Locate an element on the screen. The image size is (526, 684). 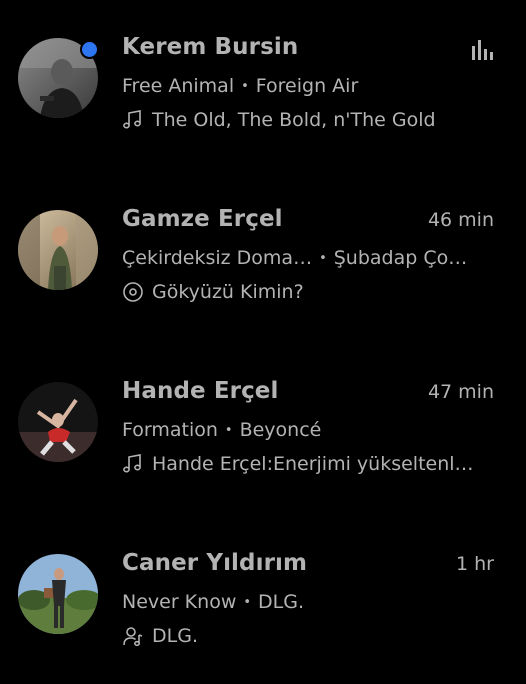
artist-name: DLG. is located at coordinates (281, 602).